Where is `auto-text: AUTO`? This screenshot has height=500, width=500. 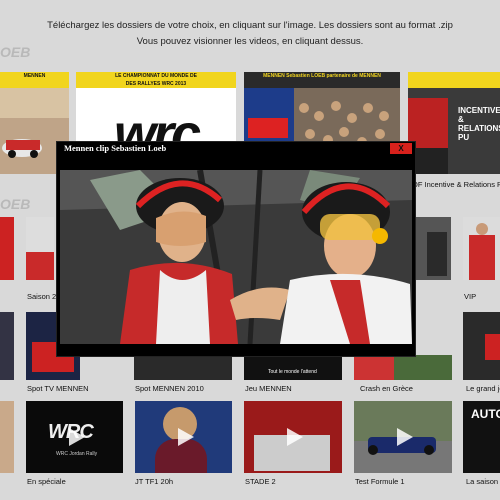
auto-text: AUTO is located at coordinates (485, 414).